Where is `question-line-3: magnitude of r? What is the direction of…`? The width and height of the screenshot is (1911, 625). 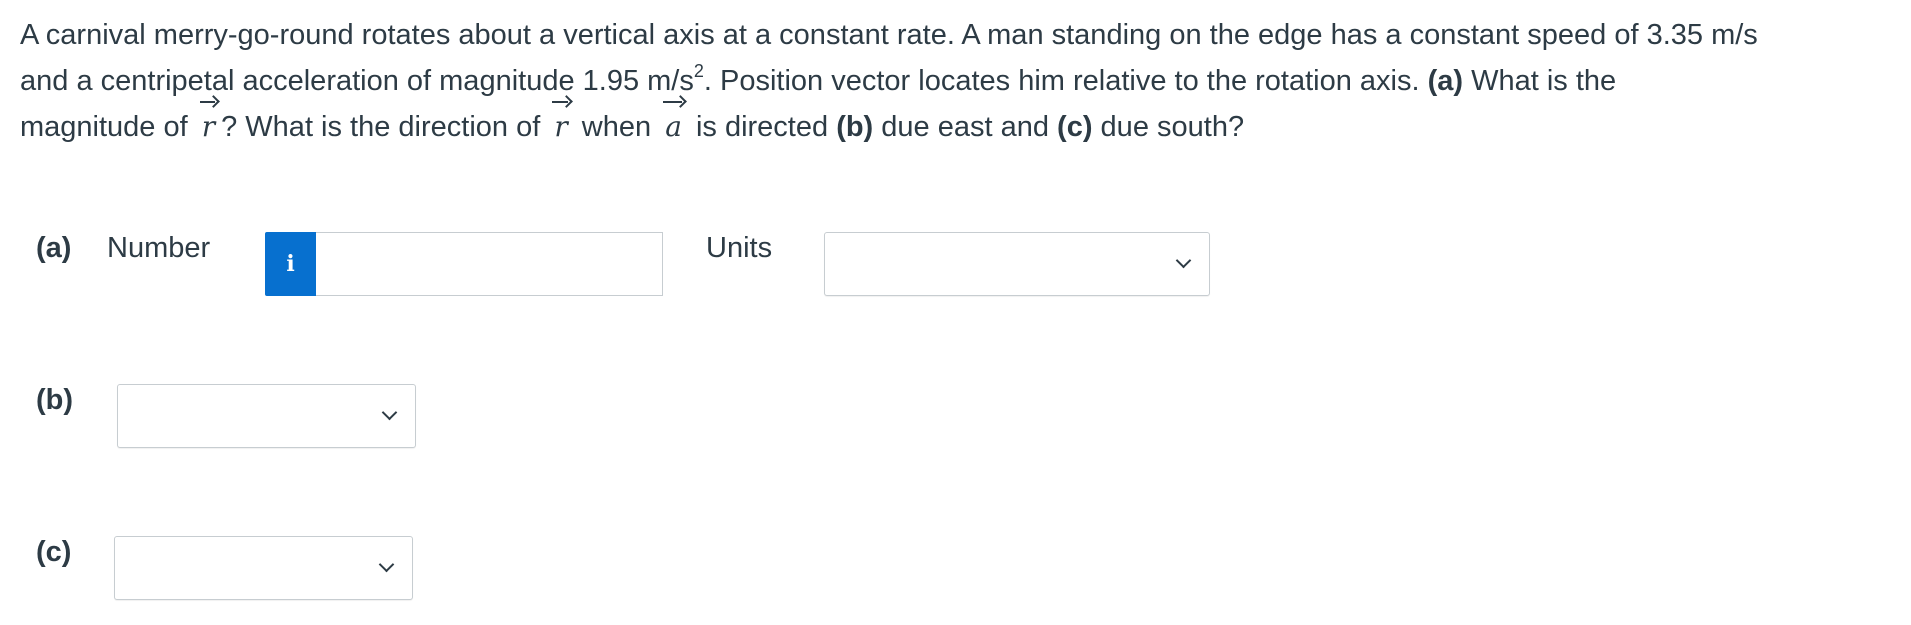 question-line-3: magnitude of r? What is the direction of… is located at coordinates (960, 125).